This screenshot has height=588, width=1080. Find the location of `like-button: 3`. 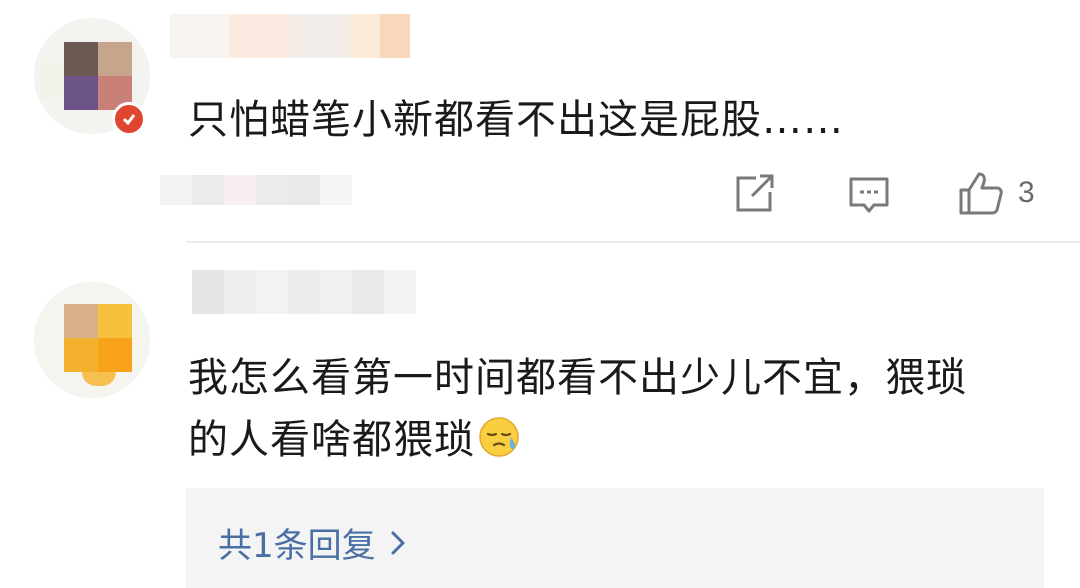

like-button: 3 is located at coordinates (996, 193).